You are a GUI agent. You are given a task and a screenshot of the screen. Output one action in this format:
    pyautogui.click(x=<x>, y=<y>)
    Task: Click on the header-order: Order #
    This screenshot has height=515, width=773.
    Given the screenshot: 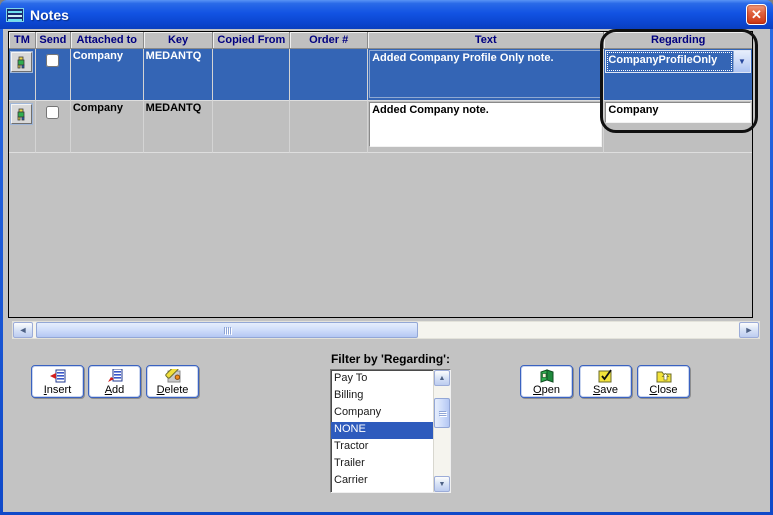 What is the action you would take?
    pyautogui.click(x=329, y=40)
    